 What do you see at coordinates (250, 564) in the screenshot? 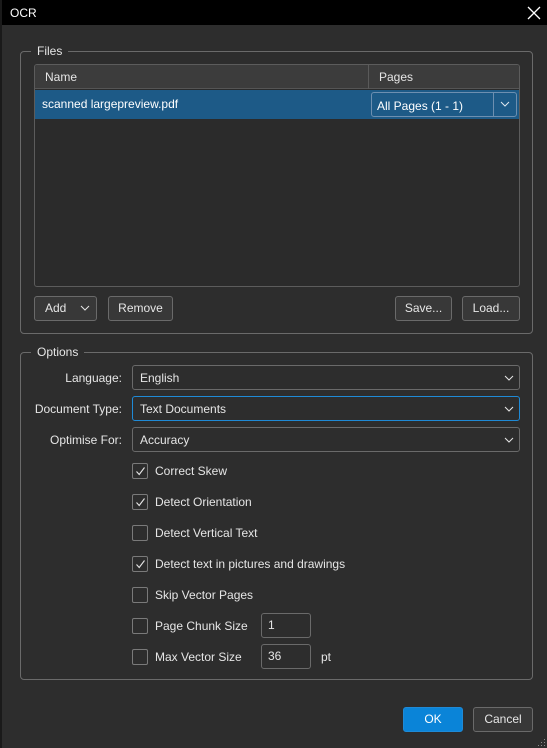
I see `detect-text-in-pictures-label: Detect text in pictures and drawings` at bounding box center [250, 564].